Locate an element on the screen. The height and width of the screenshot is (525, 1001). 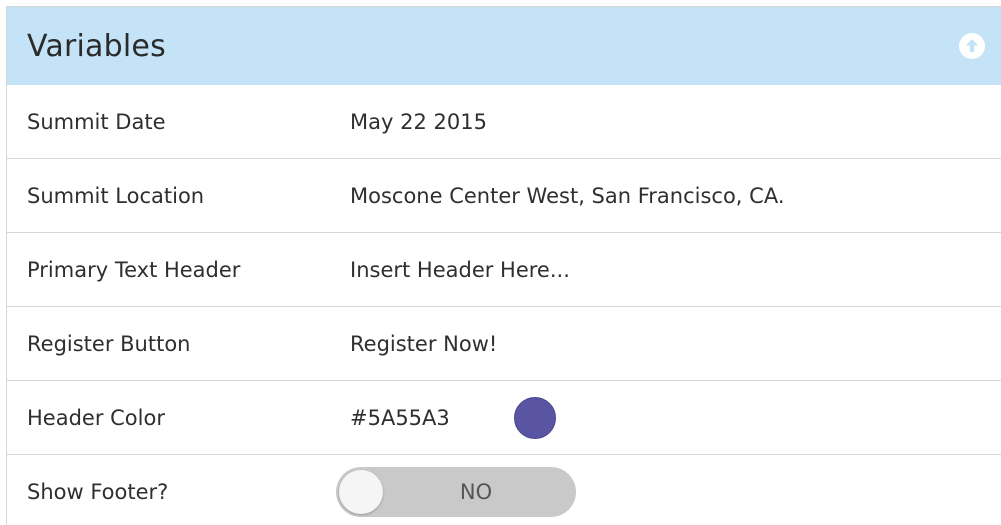
panel-header: Variables is located at coordinates (504, 46).